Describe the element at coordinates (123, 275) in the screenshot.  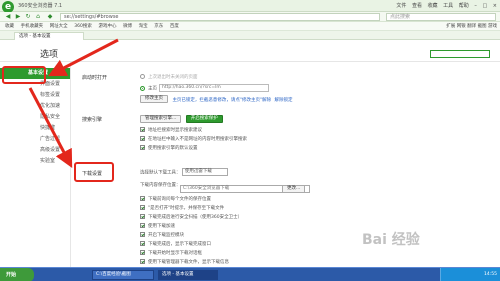
I see `taskbar-item-explorer: C:\百度经验\截图` at that location.